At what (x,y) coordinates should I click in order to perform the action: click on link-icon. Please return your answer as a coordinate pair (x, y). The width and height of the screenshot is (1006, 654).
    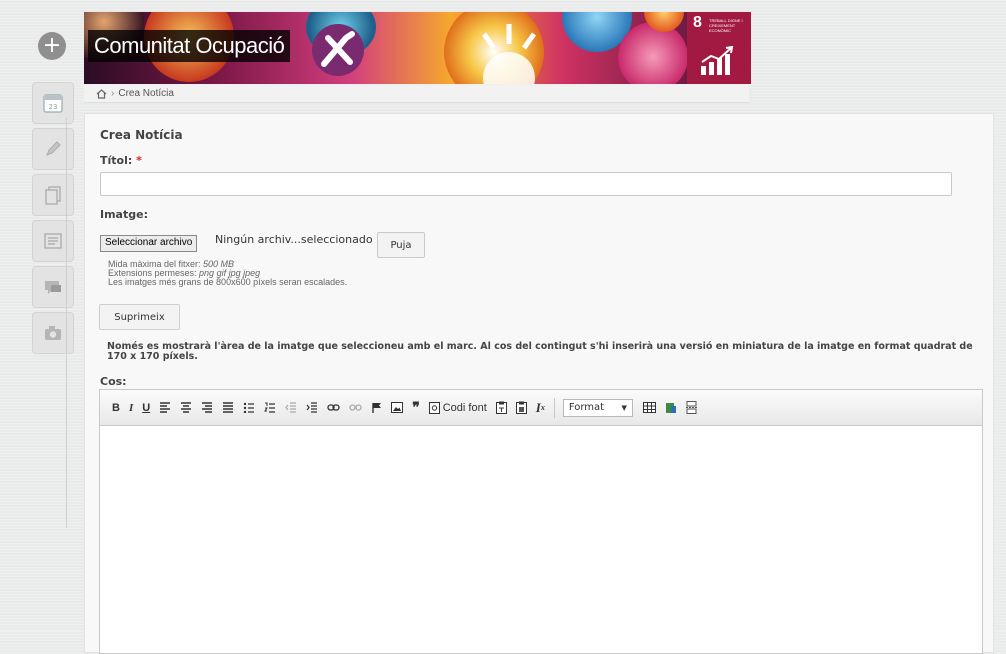
    Looking at the image, I should click on (333, 407).